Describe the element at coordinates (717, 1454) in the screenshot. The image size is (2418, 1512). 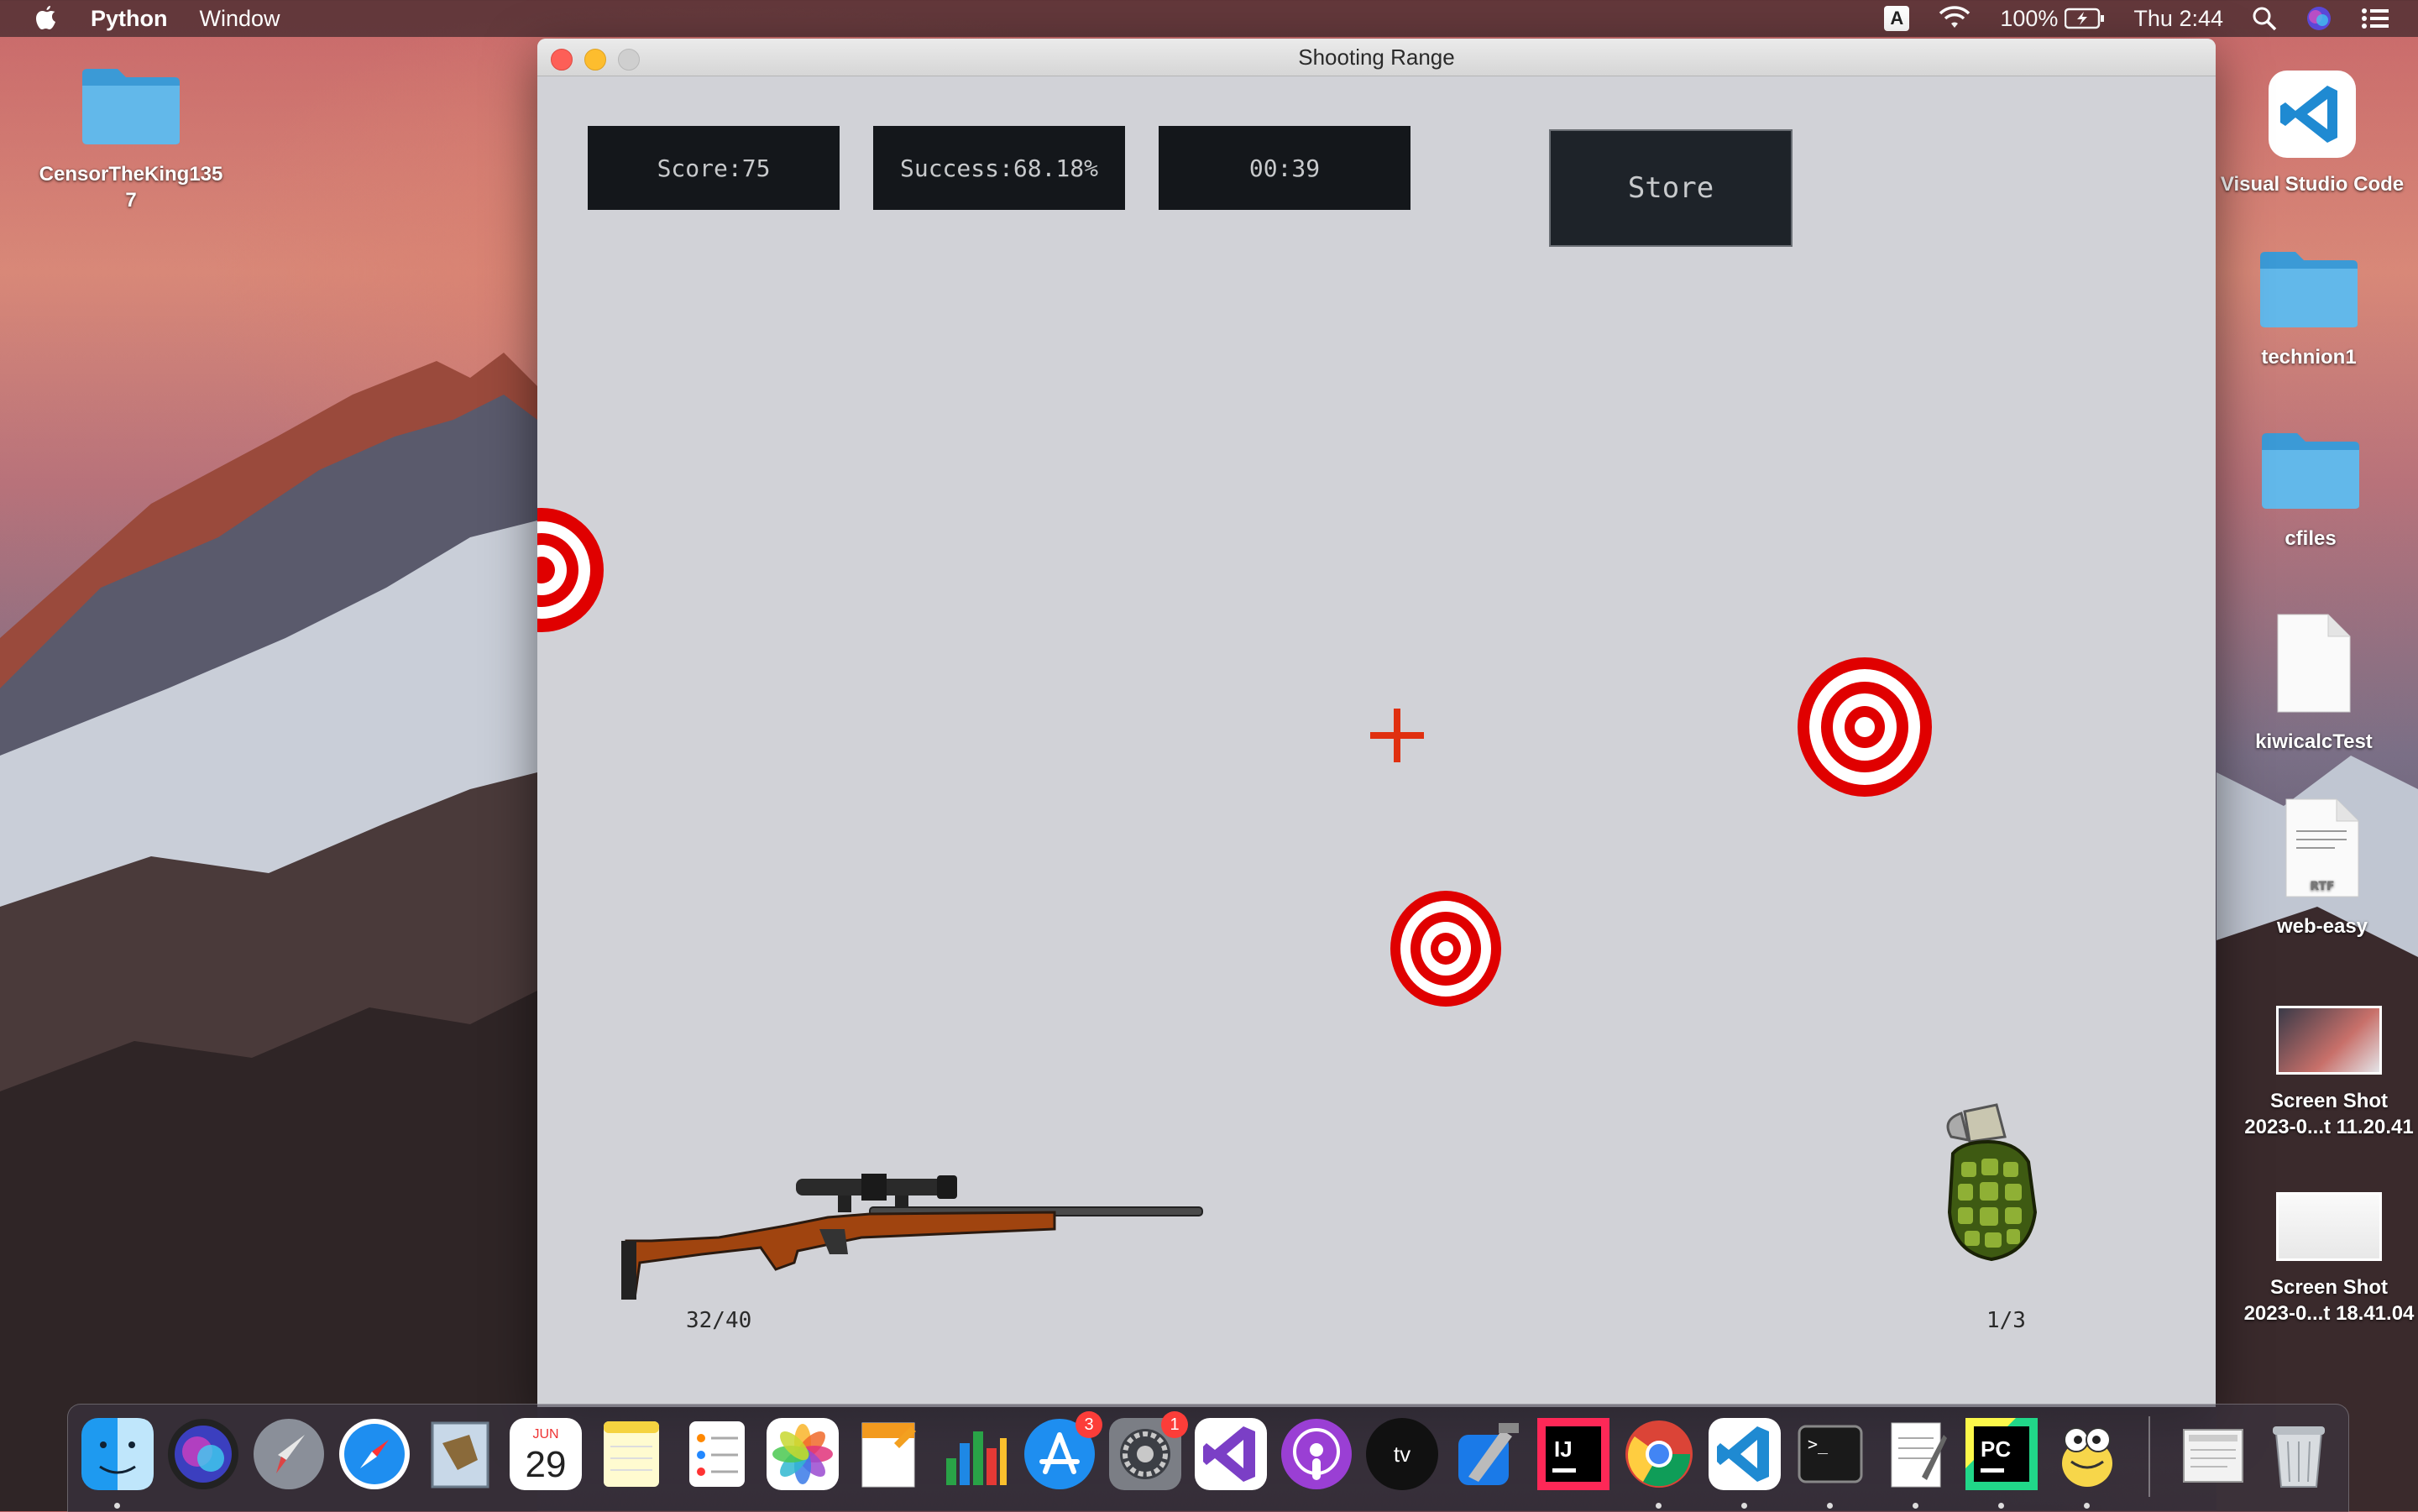
I see `reminders-icon` at that location.